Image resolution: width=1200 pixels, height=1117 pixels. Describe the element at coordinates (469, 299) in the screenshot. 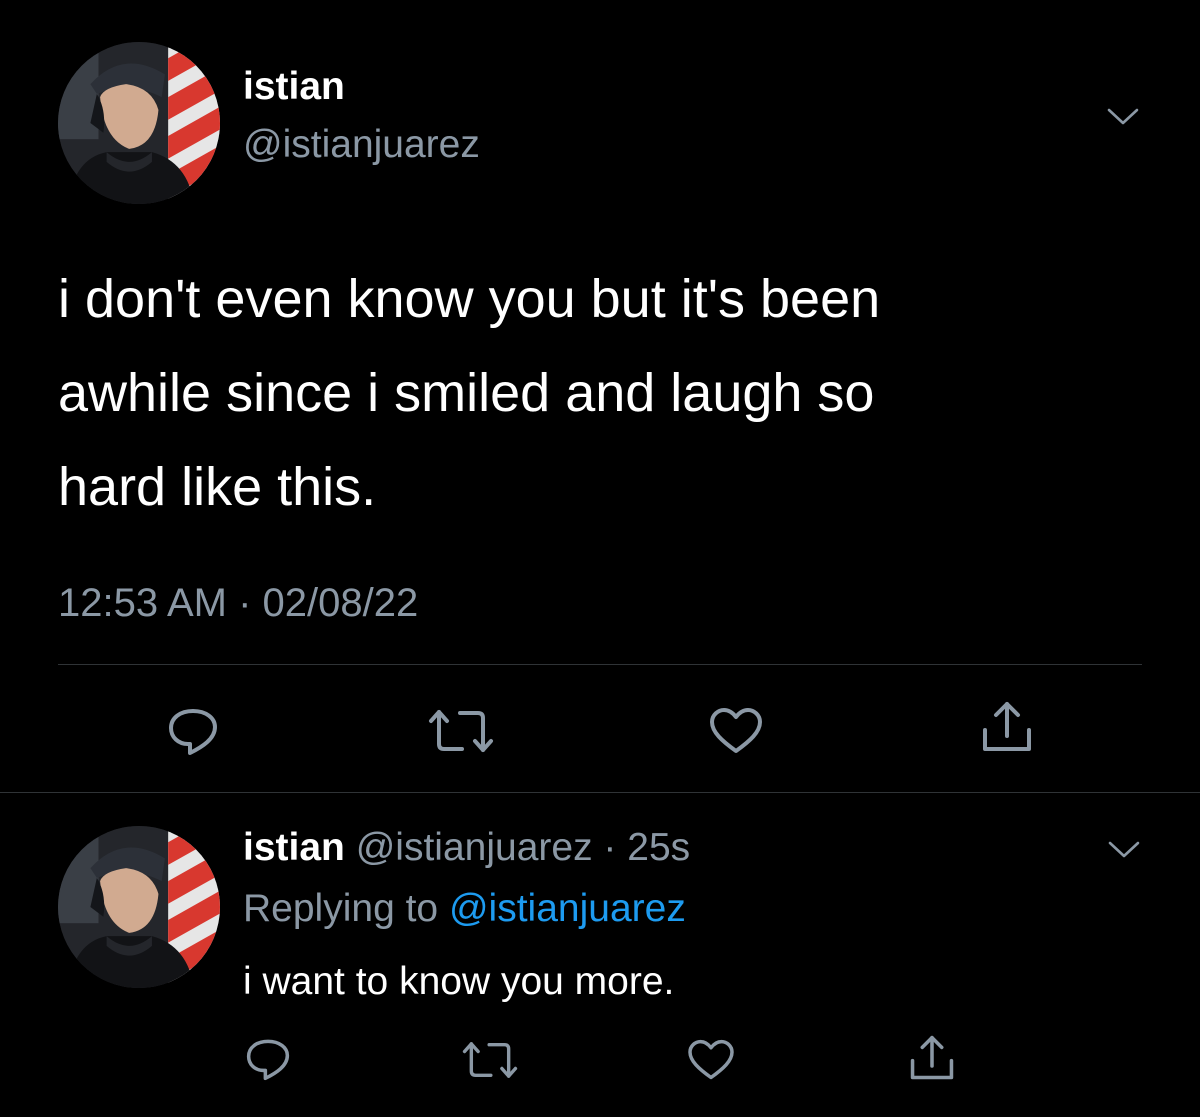

I see `tweet-text-line: i don't even know you but it's been` at that location.